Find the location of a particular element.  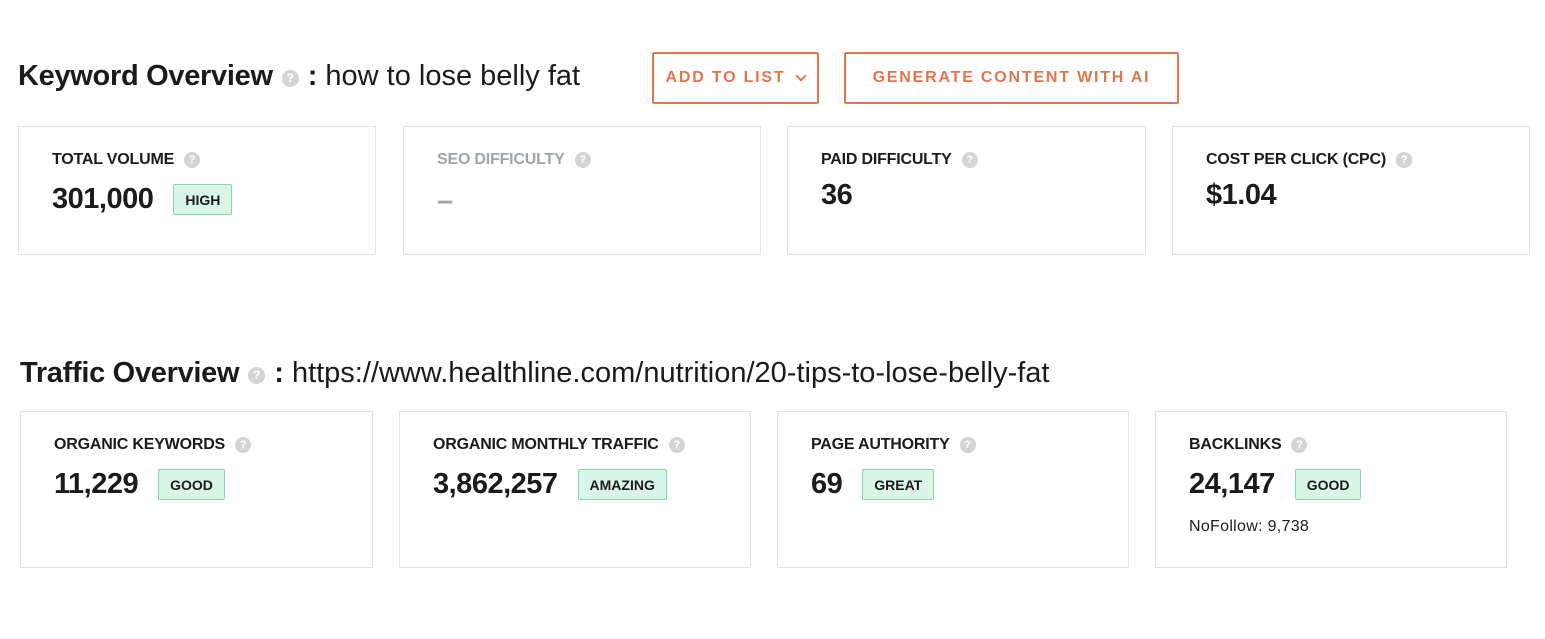

paid-difficulty-value: 36 is located at coordinates (837, 195).